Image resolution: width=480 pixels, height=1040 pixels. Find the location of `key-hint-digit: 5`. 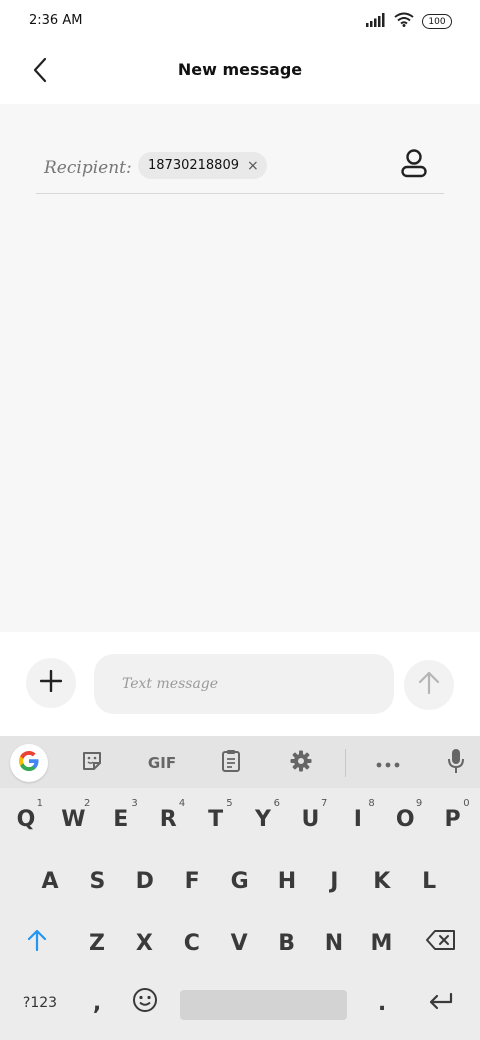

key-hint-digit: 5 is located at coordinates (229, 803).